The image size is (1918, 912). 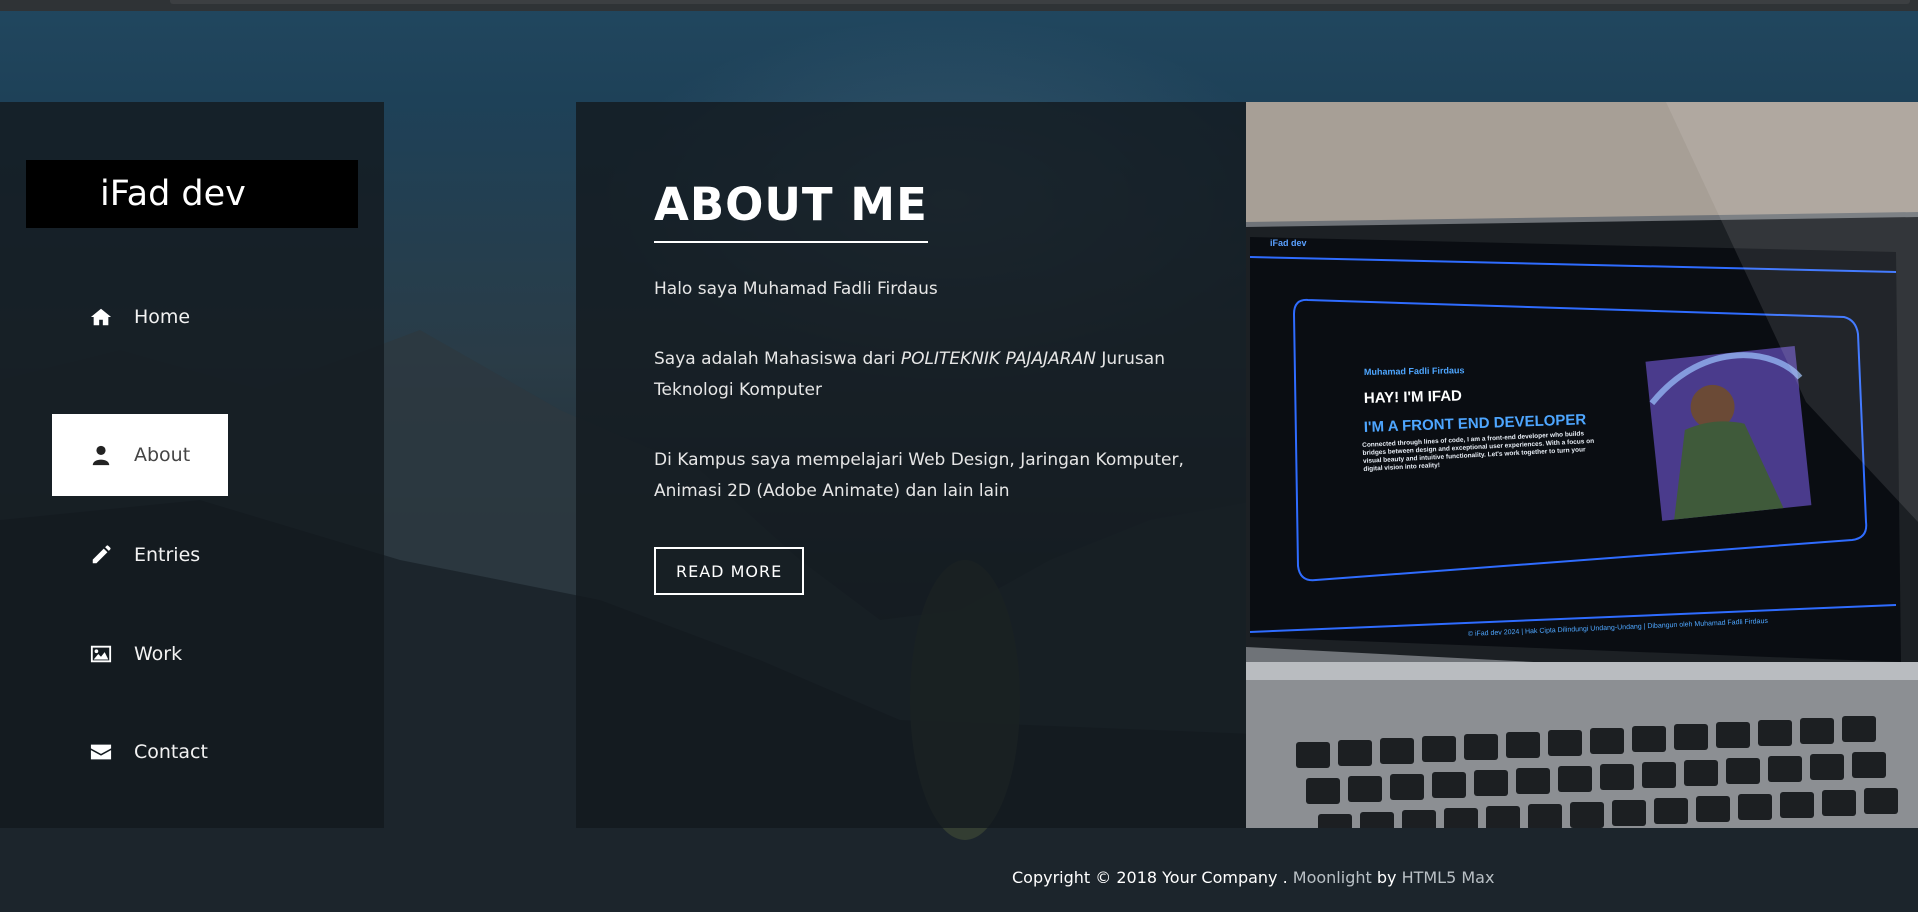 I want to click on screen-heading-1: HAY! I'M IFAD, so click(x=1413, y=397).